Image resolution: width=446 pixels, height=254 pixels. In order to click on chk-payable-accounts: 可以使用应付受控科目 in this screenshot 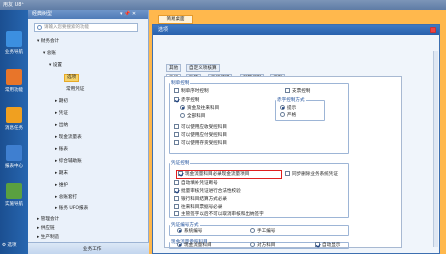, I will do `click(200, 135)`.